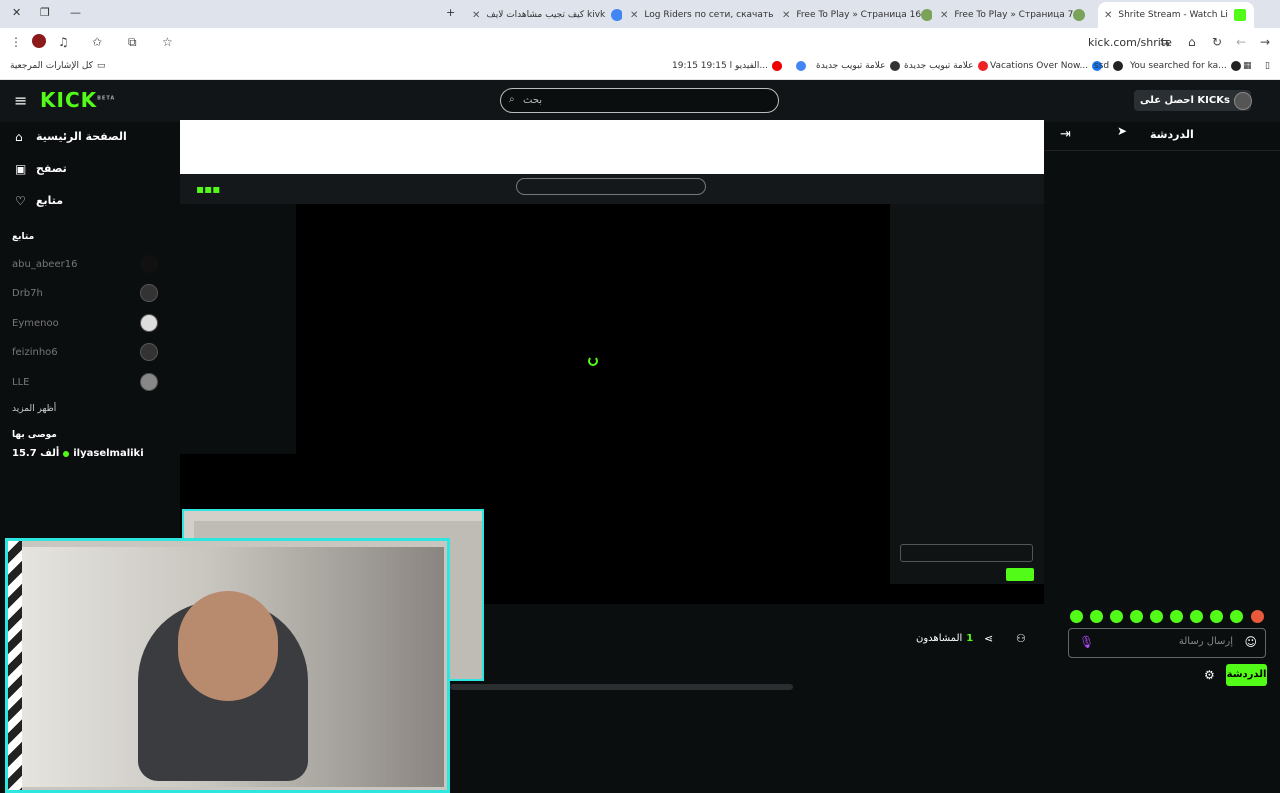 The image size is (1280, 793). I want to click on kick-logo: KICKBETA, so click(77, 100).